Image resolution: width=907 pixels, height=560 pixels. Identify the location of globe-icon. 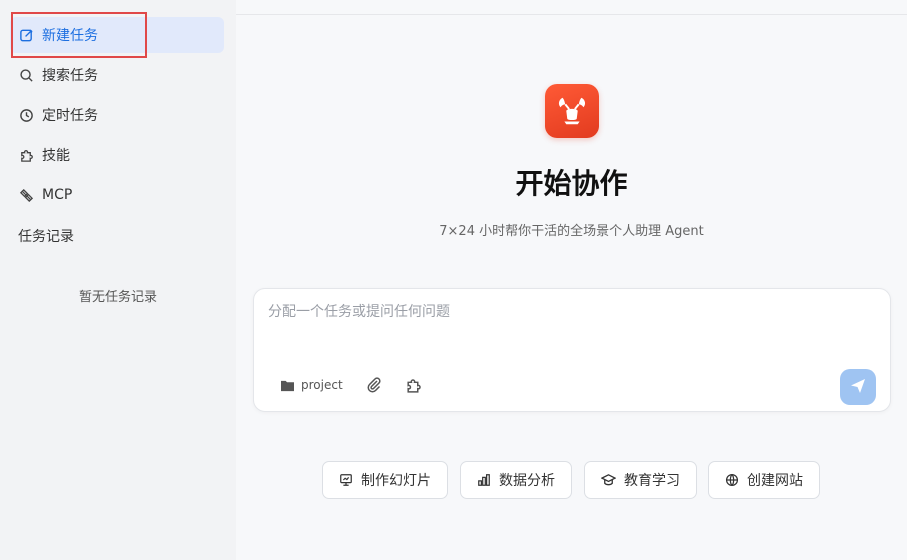
(732, 480).